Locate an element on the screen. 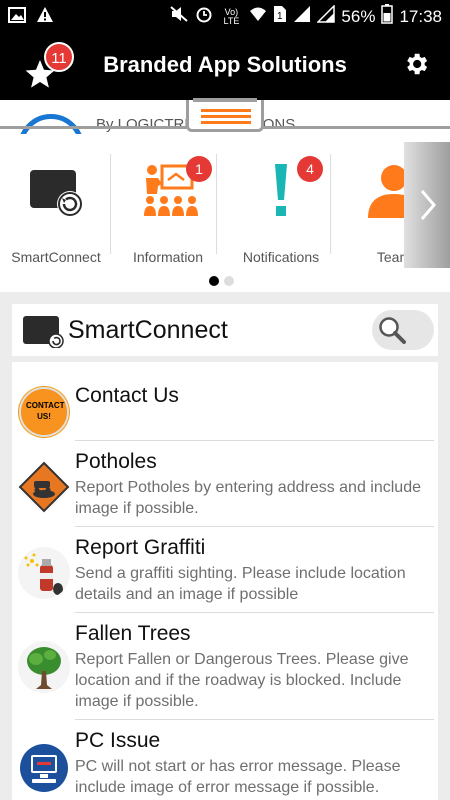 This screenshot has width=450, height=800. carousel-item-notifications: 4 Notifications is located at coordinates (281, 205).